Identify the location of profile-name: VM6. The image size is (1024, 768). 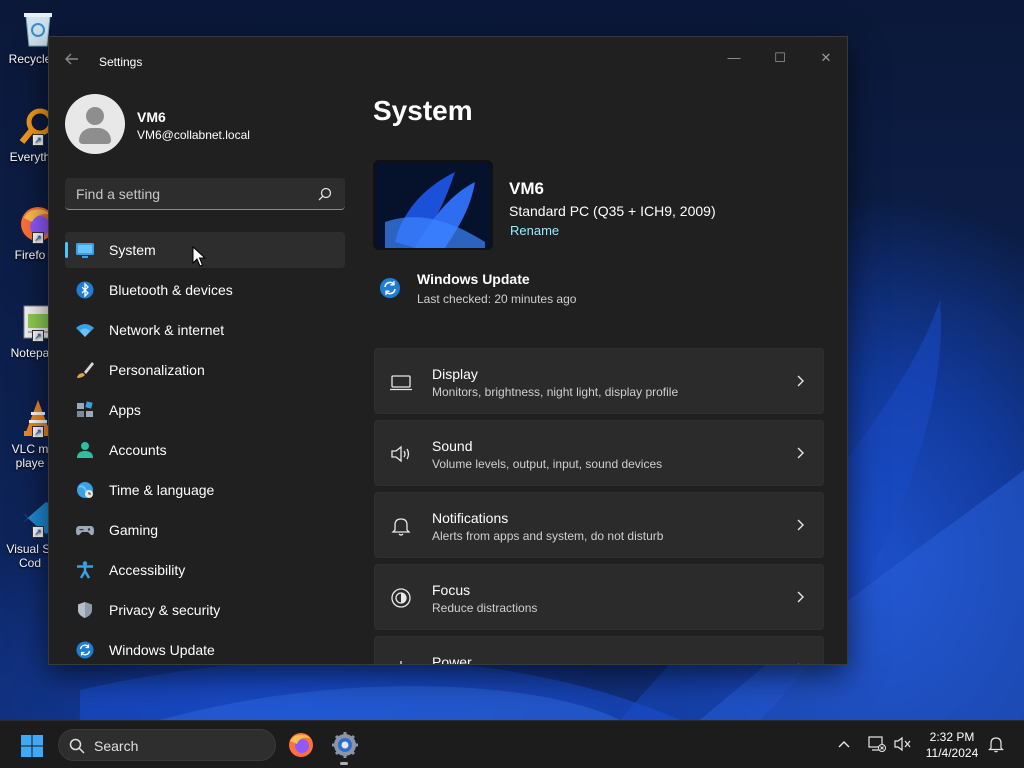
(151, 117).